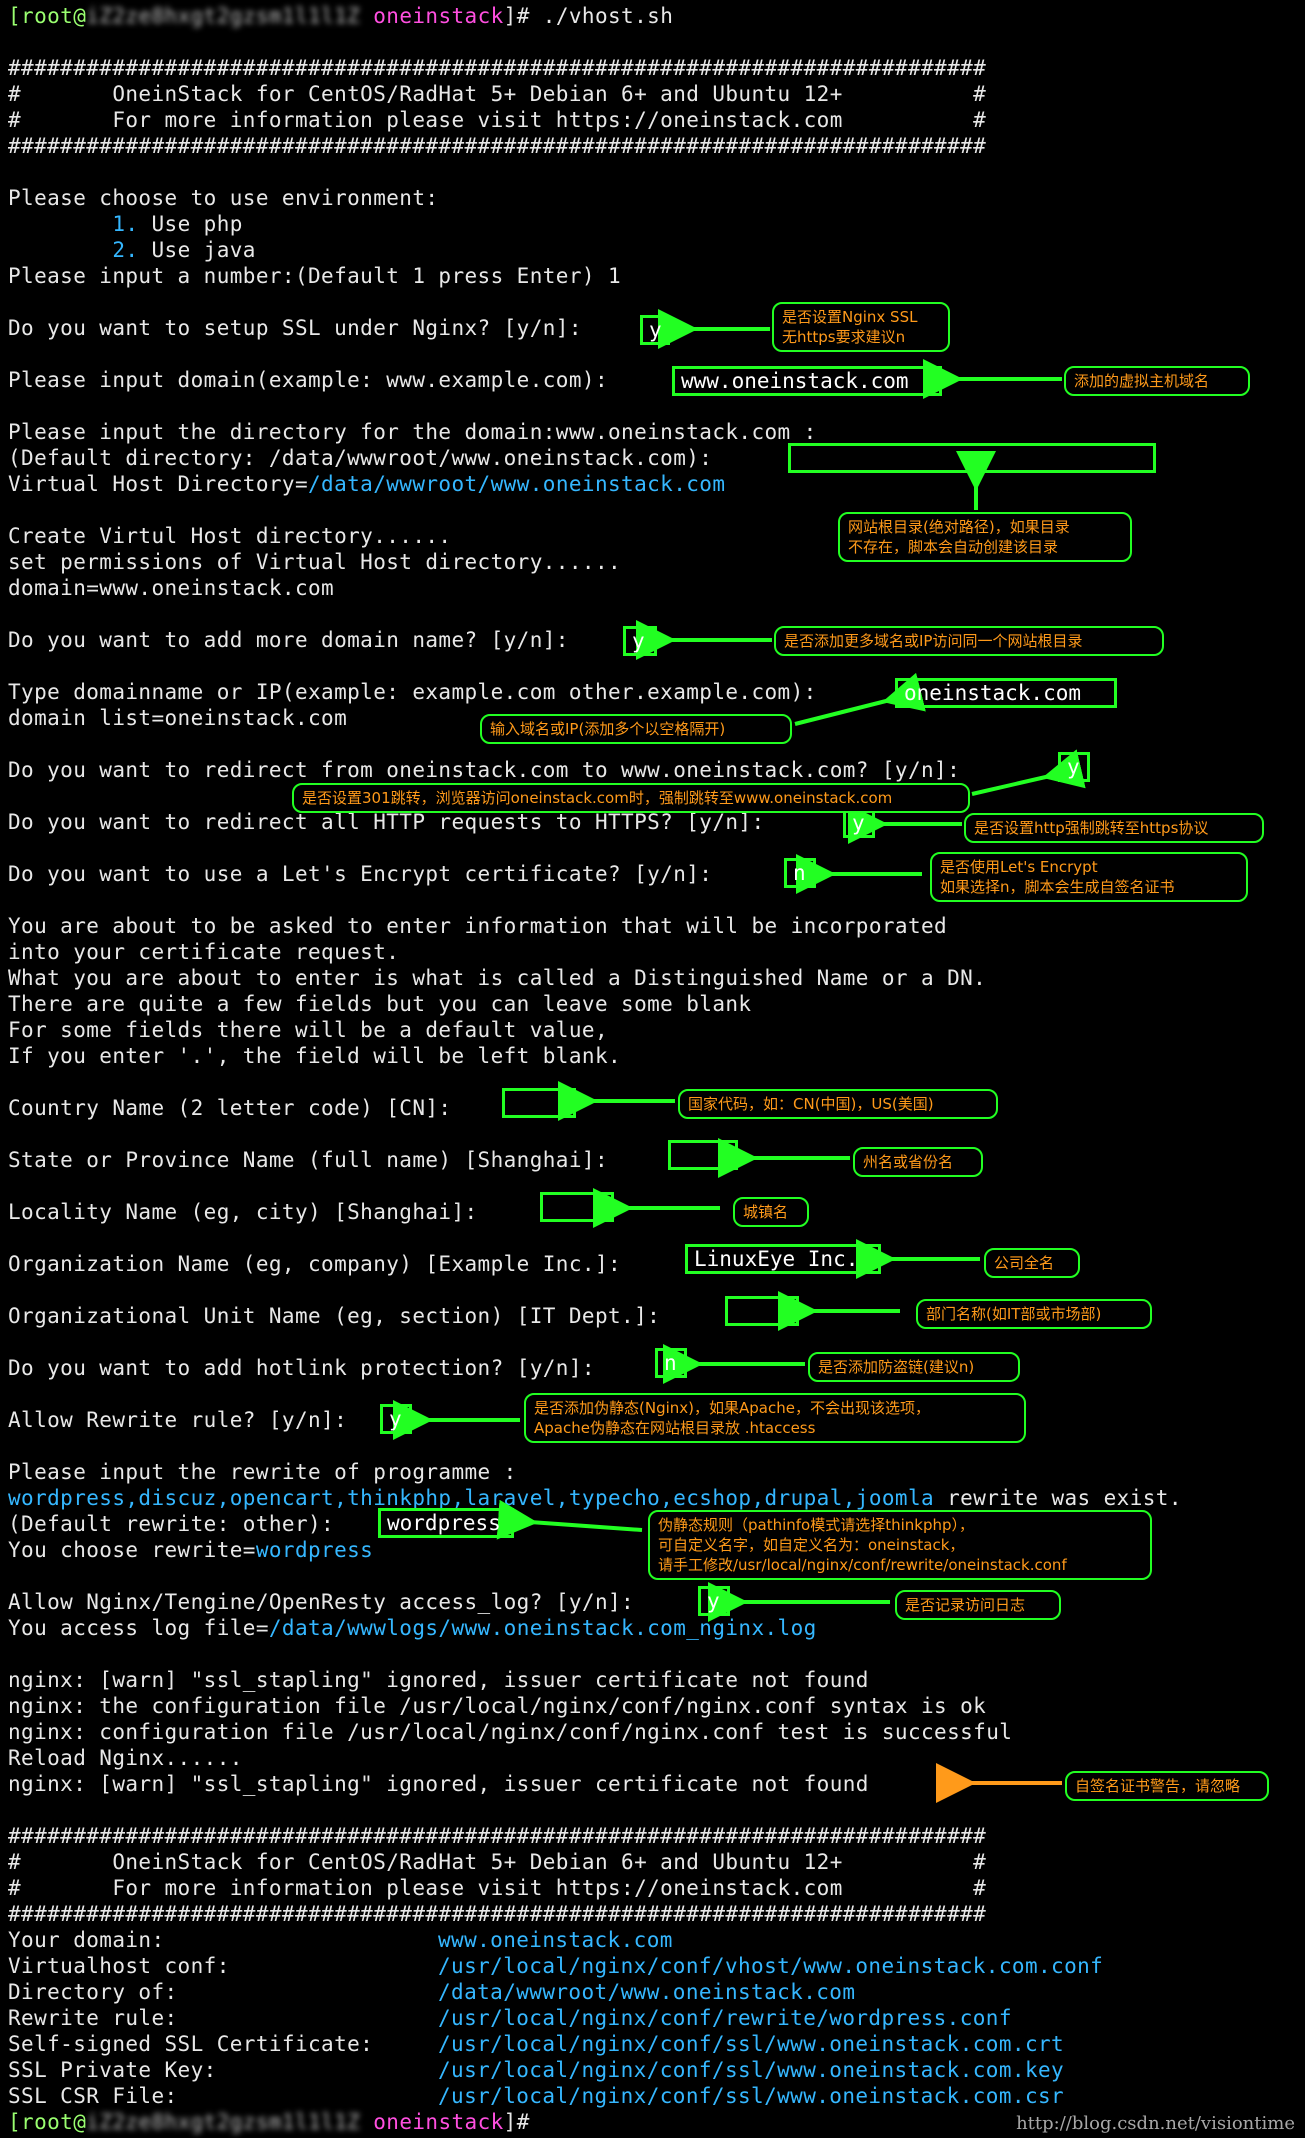 This screenshot has height=2138, width=1305. I want to click on arrow-redirect-www, so click(1028, 772).